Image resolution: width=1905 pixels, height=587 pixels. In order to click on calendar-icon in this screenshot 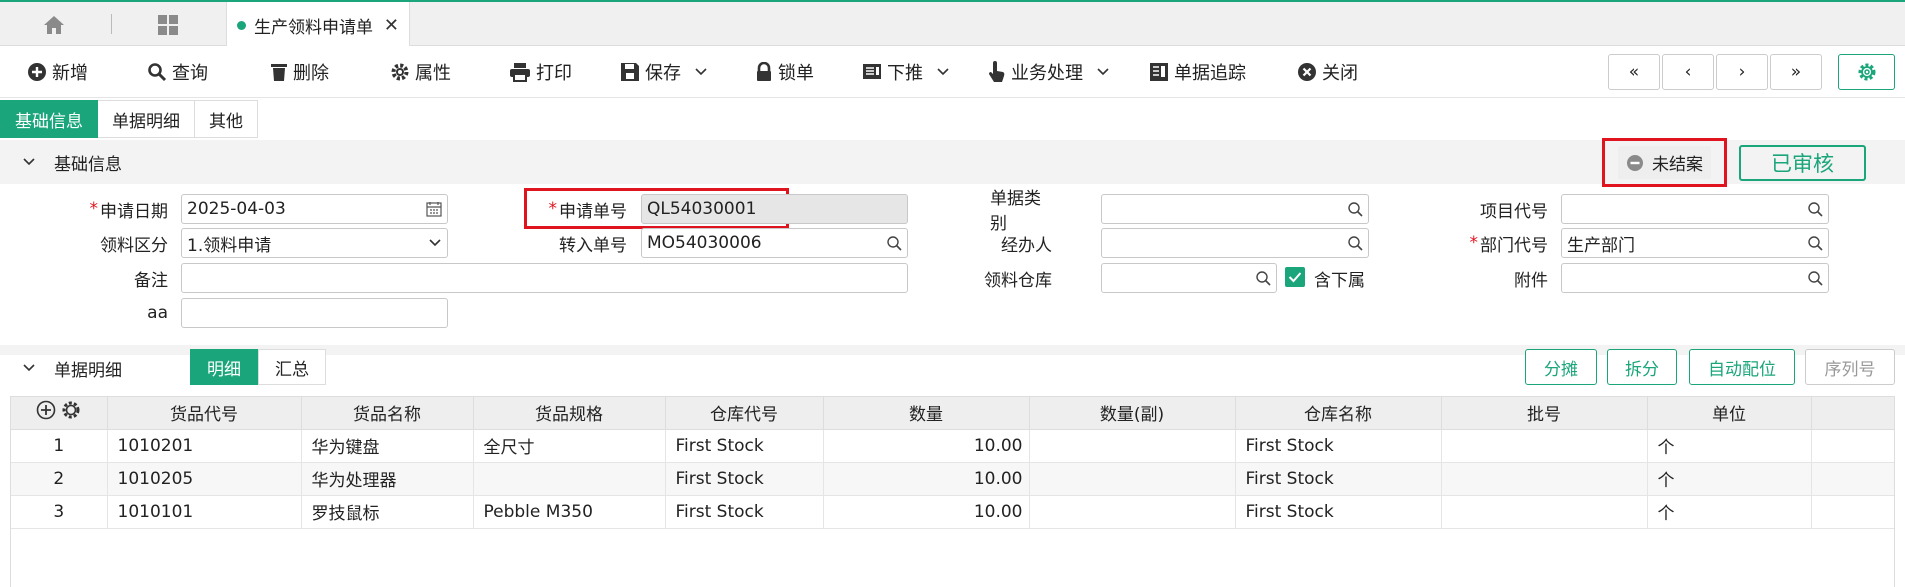, I will do `click(434, 209)`.